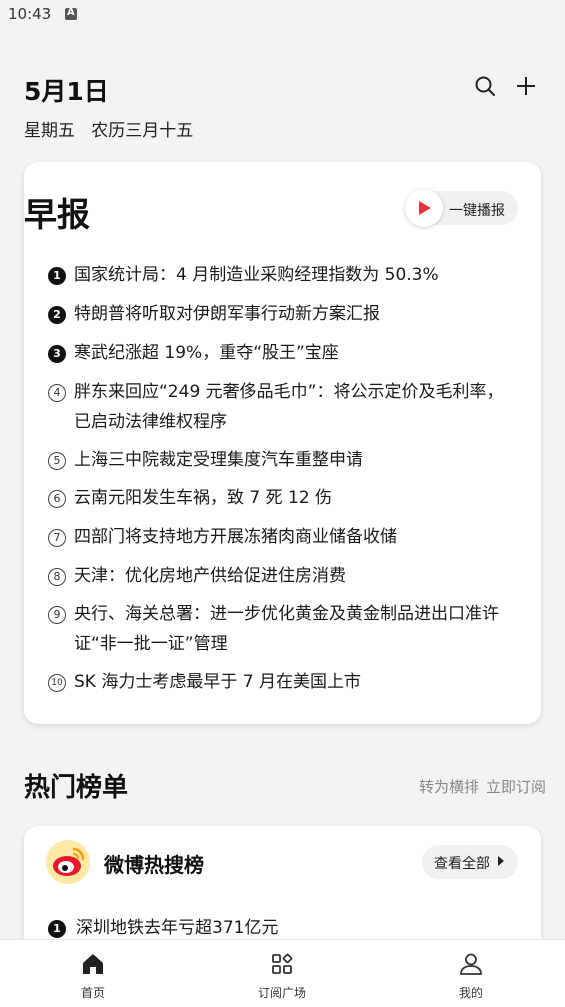 The height and width of the screenshot is (1007, 565). What do you see at coordinates (57, 315) in the screenshot?
I see `news-number: 2` at bounding box center [57, 315].